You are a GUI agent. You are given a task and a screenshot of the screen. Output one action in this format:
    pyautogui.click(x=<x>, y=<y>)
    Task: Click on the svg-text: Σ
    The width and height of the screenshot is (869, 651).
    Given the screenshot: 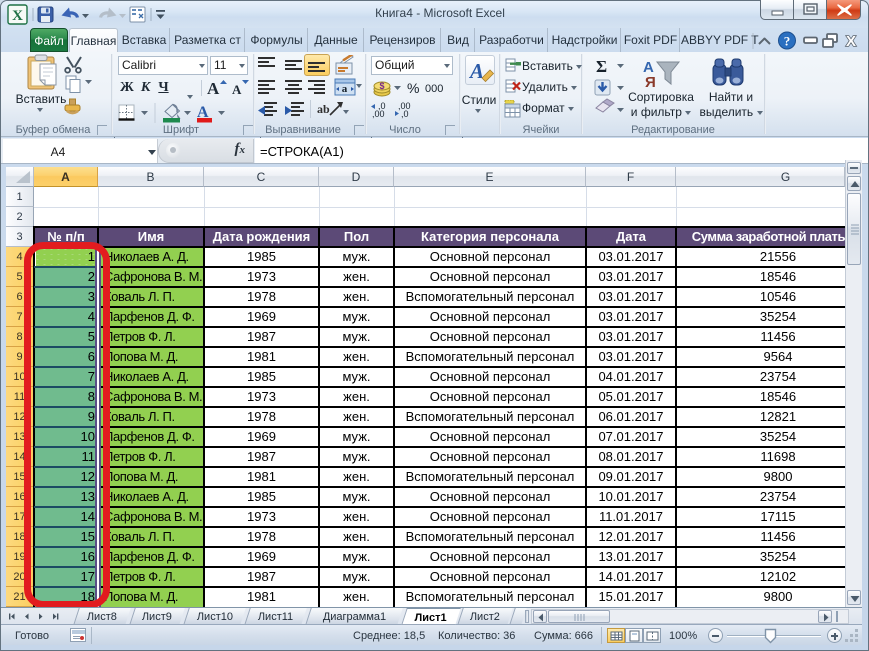 What is the action you would take?
    pyautogui.click(x=601, y=66)
    